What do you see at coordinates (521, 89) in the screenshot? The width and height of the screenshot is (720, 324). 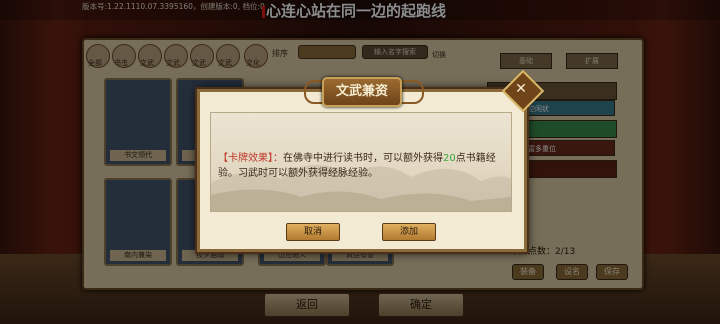 I see `close-icon: ✕` at bounding box center [521, 89].